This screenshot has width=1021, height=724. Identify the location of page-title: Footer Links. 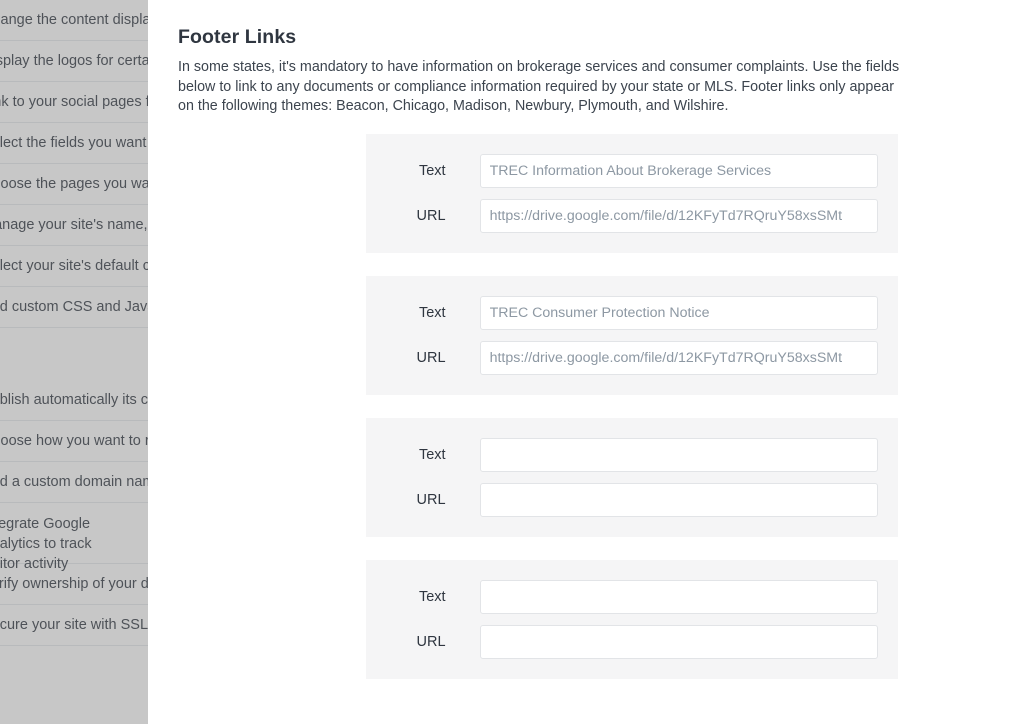
(237, 37).